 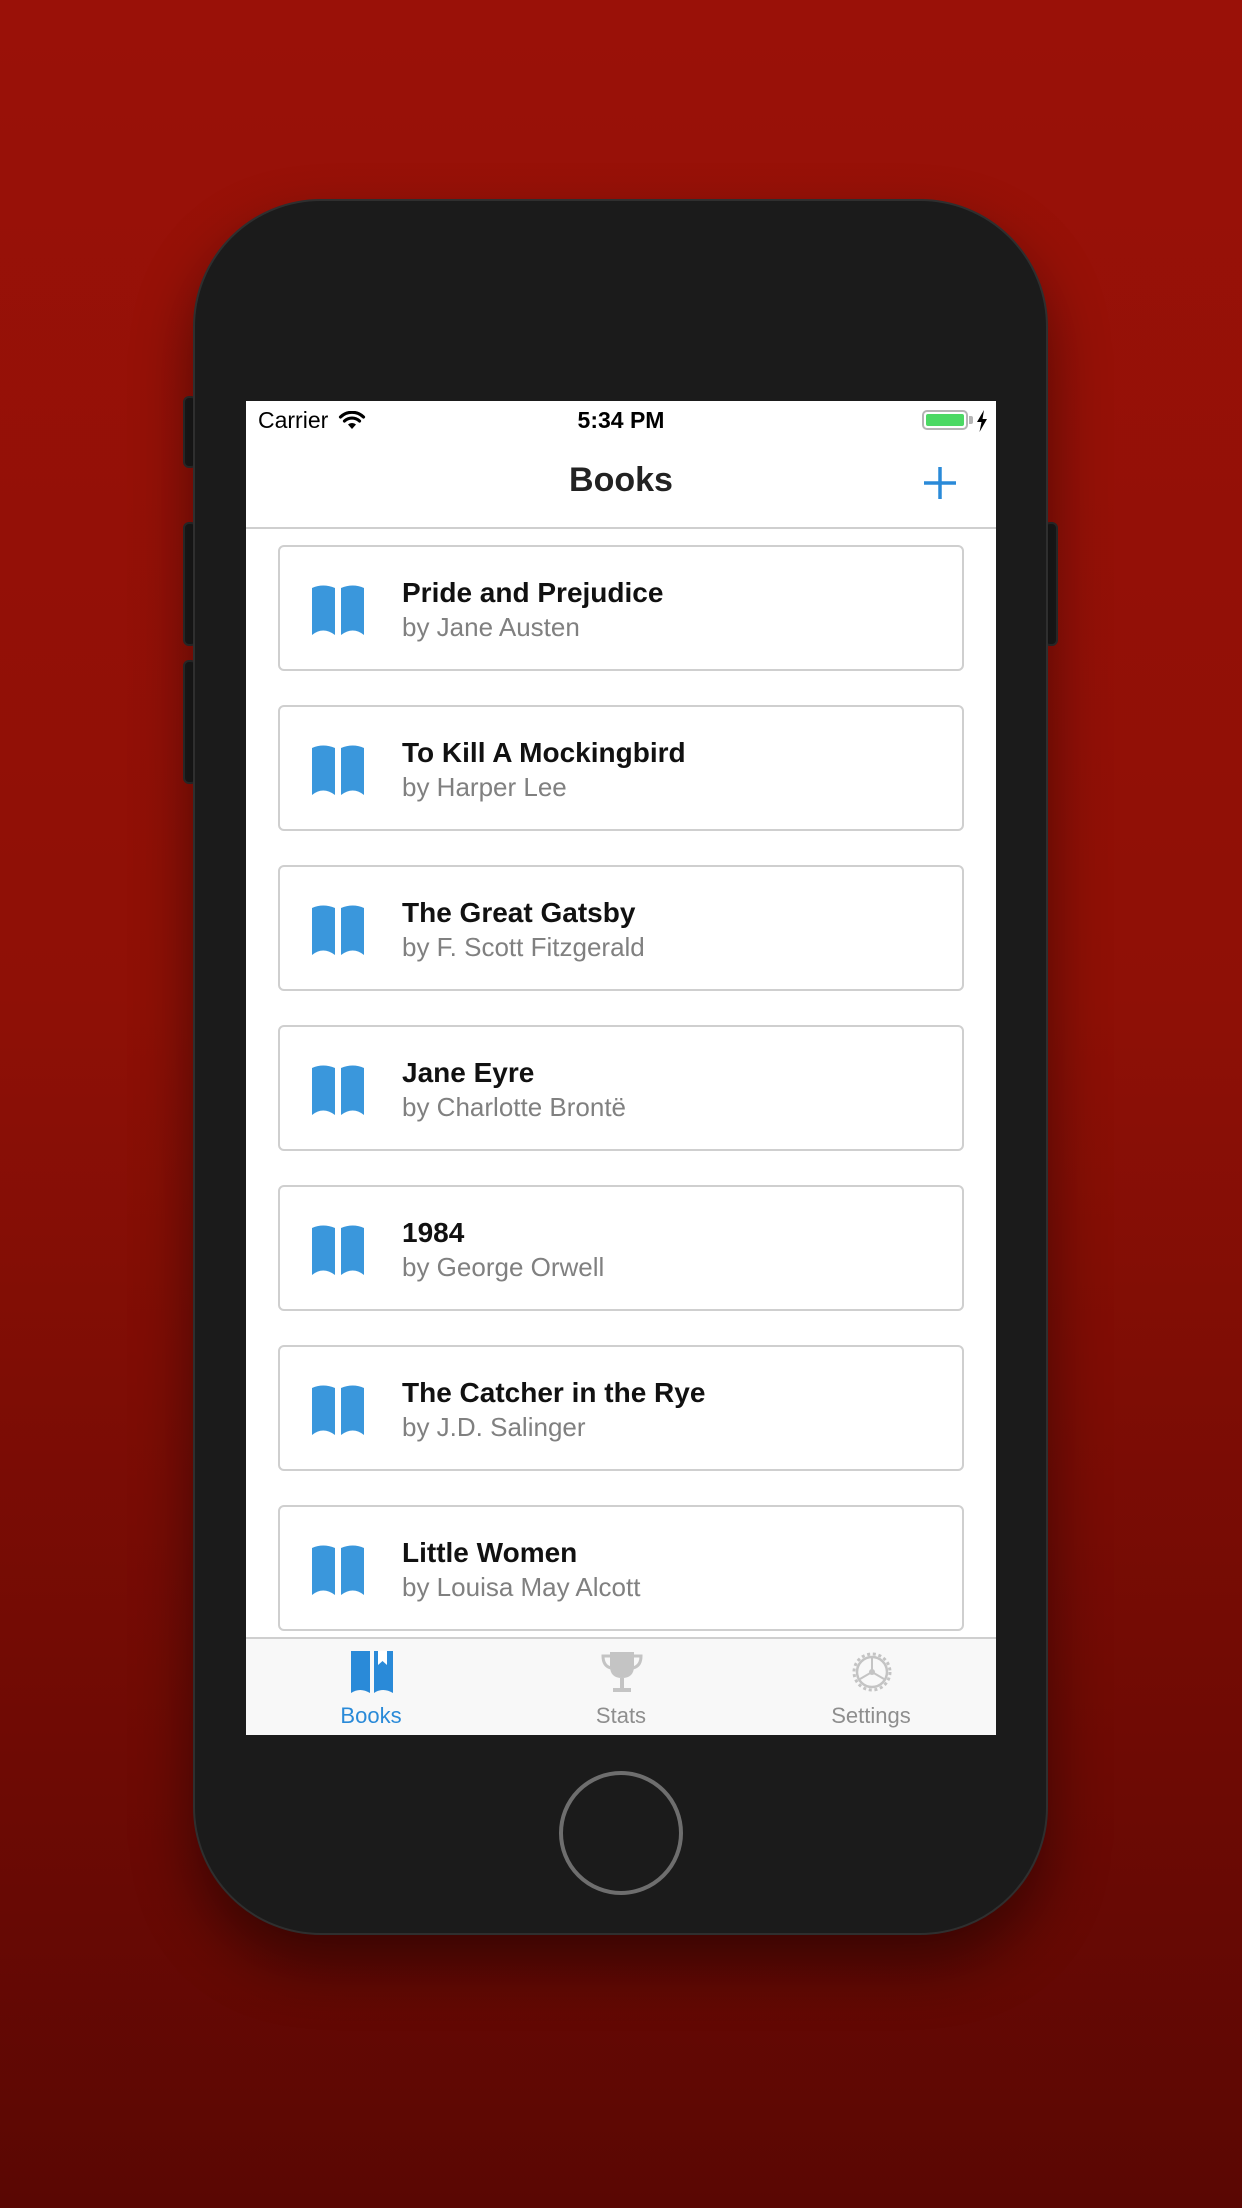 I want to click on book-title: The Catcher in the Rye, so click(x=554, y=1392).